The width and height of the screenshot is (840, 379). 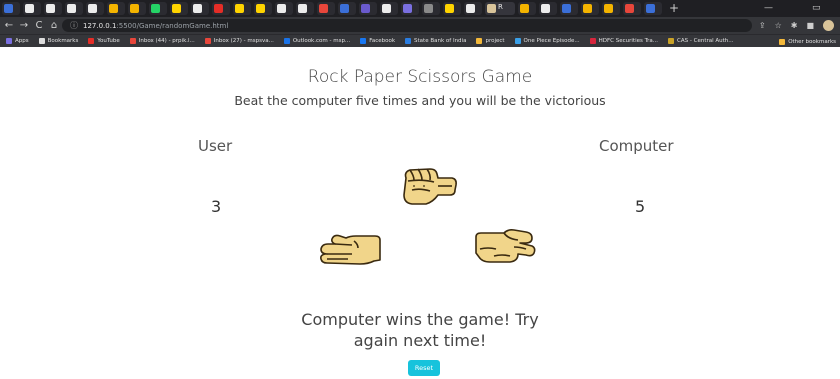 I want to click on reset-button: Reset, so click(x=424, y=368).